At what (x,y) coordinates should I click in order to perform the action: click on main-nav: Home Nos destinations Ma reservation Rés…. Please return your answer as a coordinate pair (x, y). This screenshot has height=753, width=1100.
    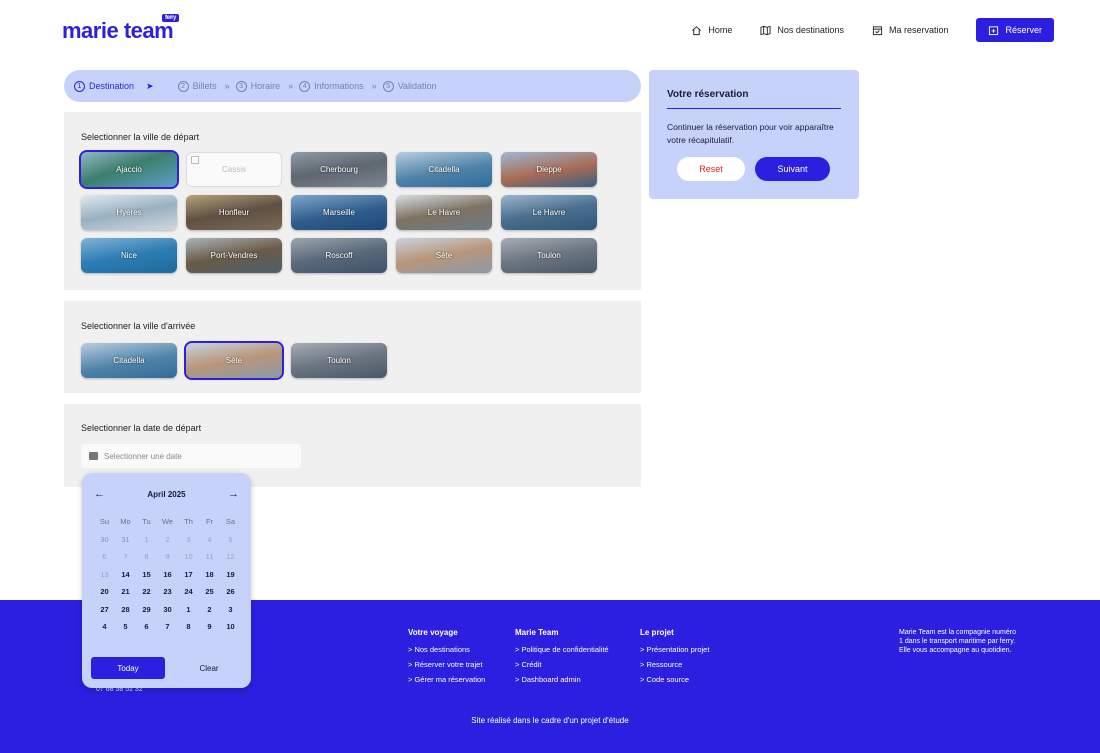
    Looking at the image, I should click on (872, 30).